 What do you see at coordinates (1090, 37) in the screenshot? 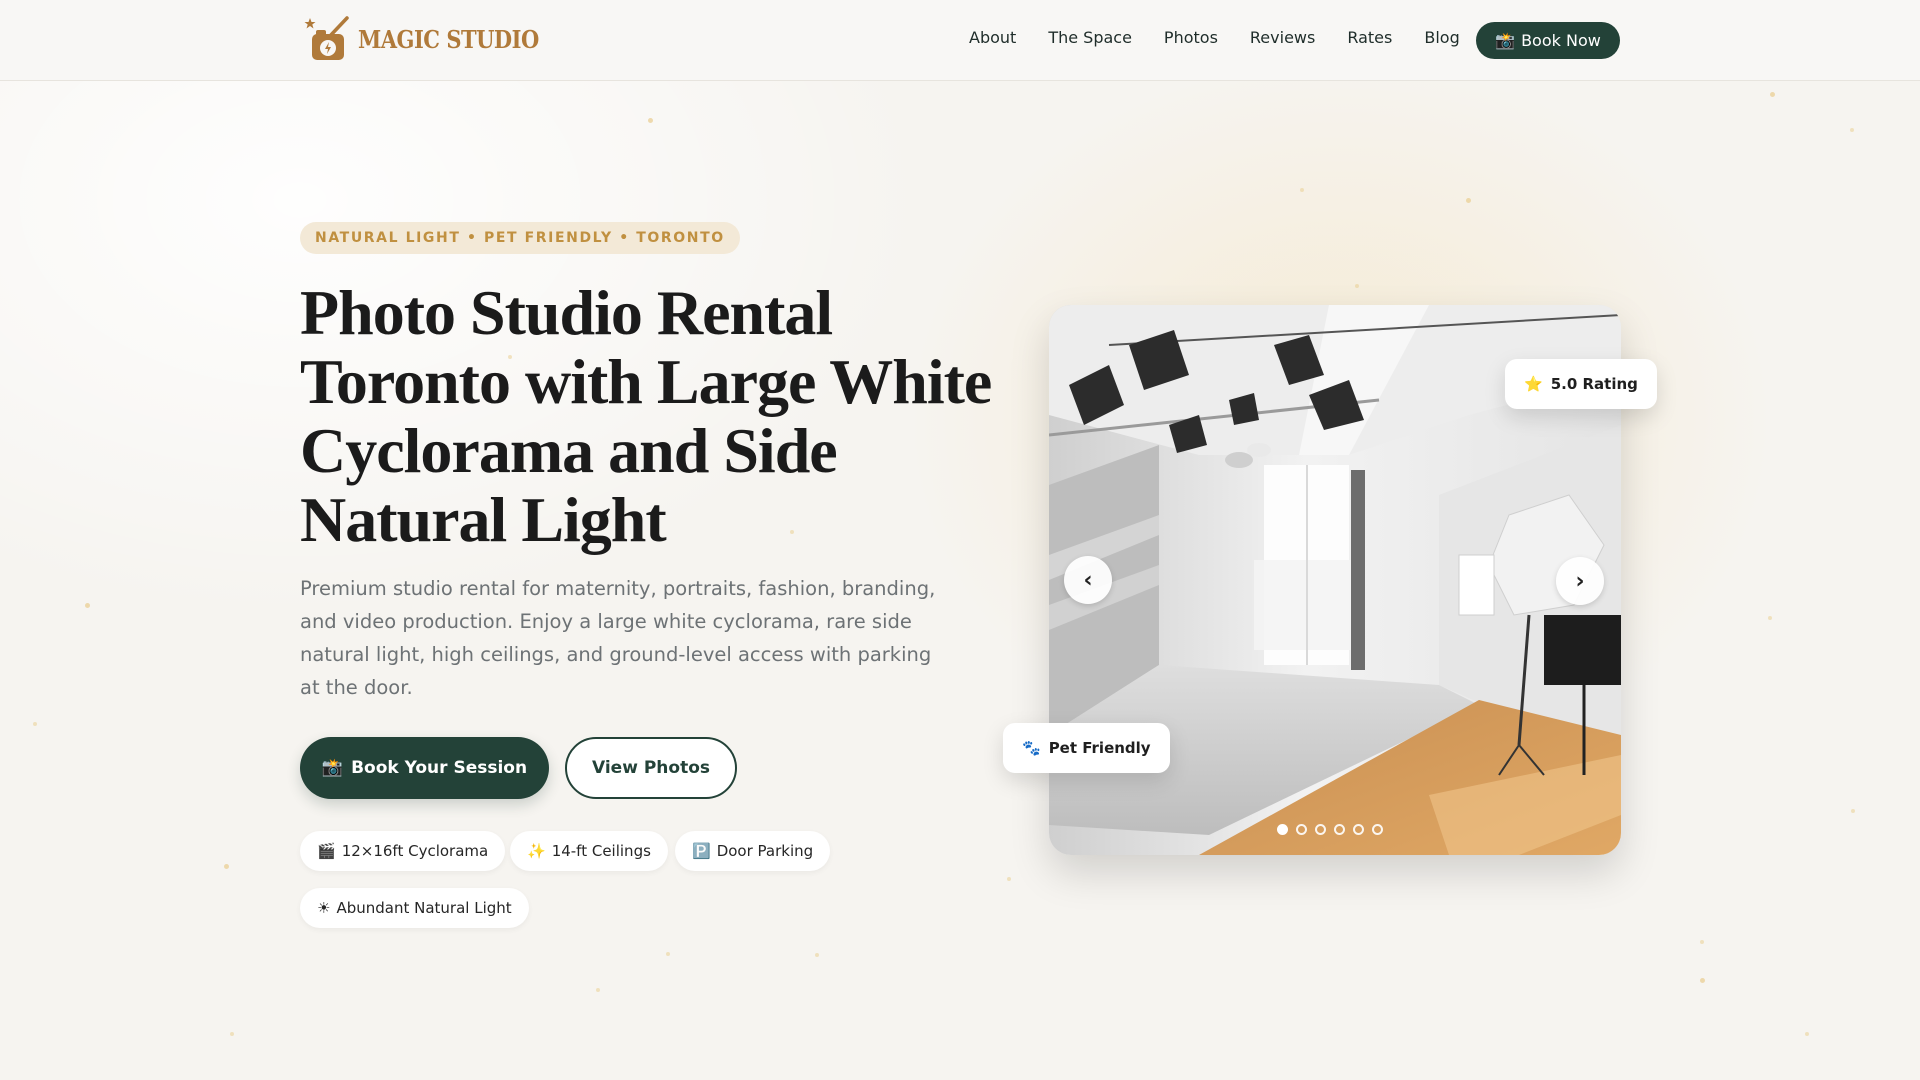
I see `nav-the-space: The Space` at bounding box center [1090, 37].